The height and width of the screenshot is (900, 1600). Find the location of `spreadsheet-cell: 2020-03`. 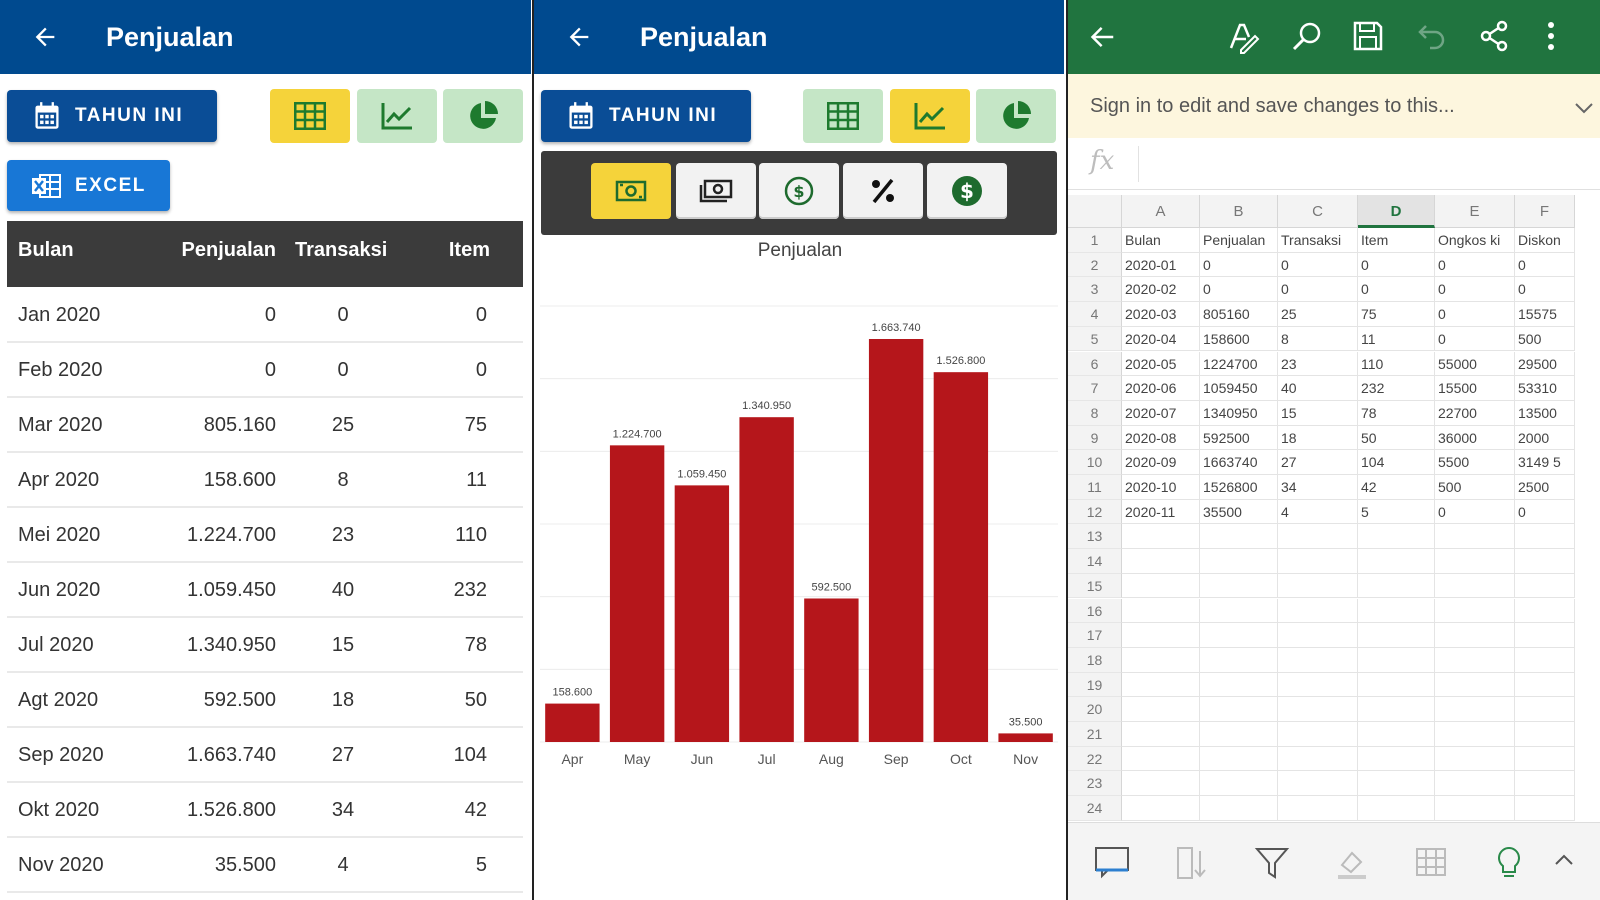

spreadsheet-cell: 2020-03 is located at coordinates (1161, 314).